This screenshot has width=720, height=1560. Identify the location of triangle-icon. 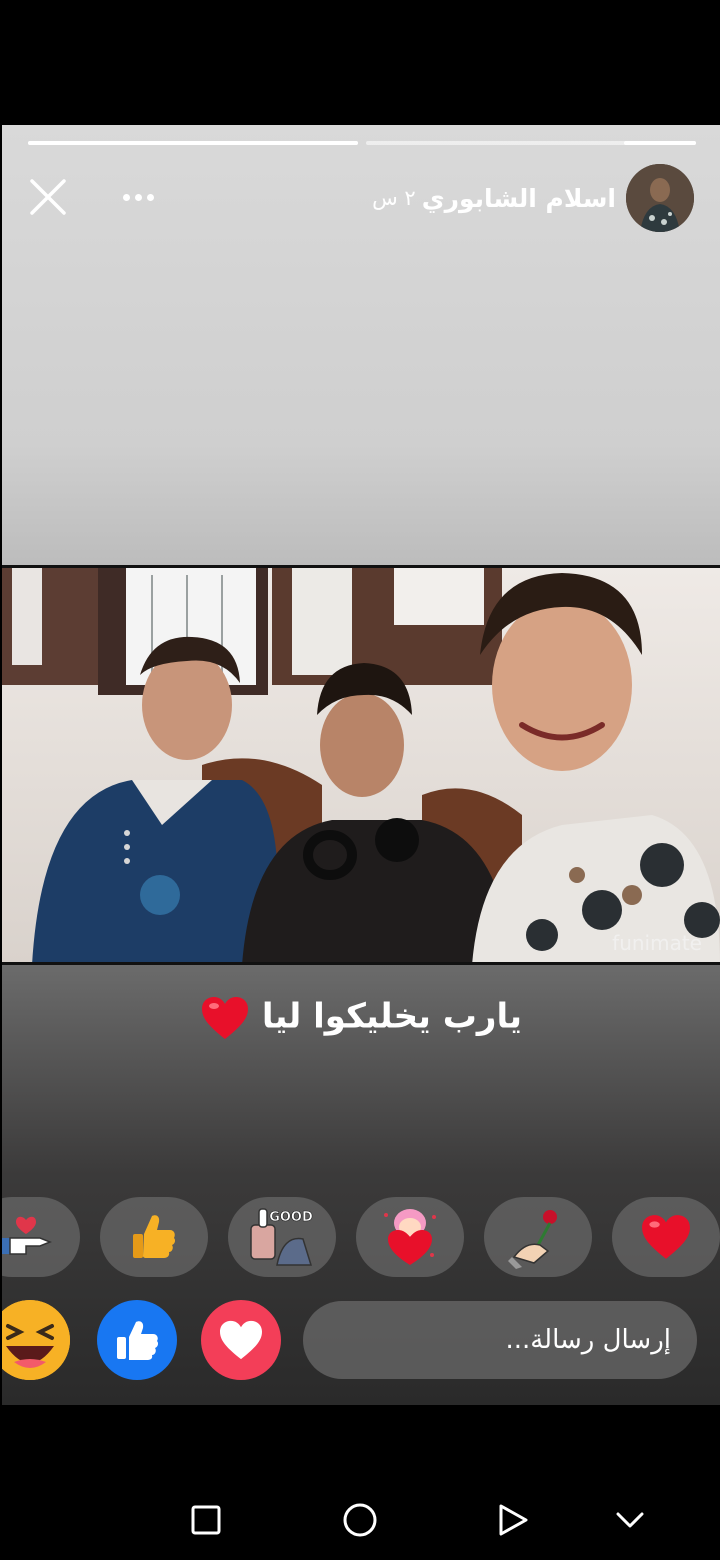
(513, 1520).